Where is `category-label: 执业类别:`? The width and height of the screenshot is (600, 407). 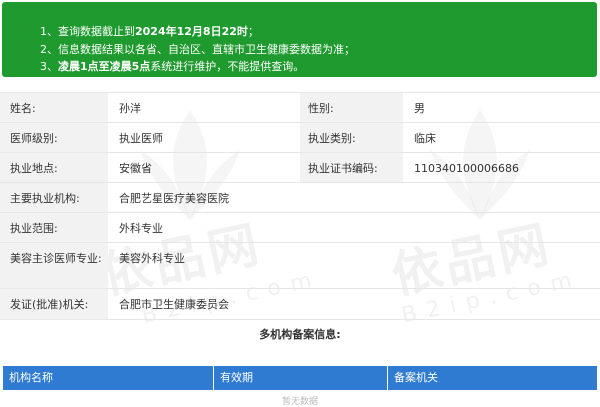
category-label: 执业类别: is located at coordinates (351, 138).